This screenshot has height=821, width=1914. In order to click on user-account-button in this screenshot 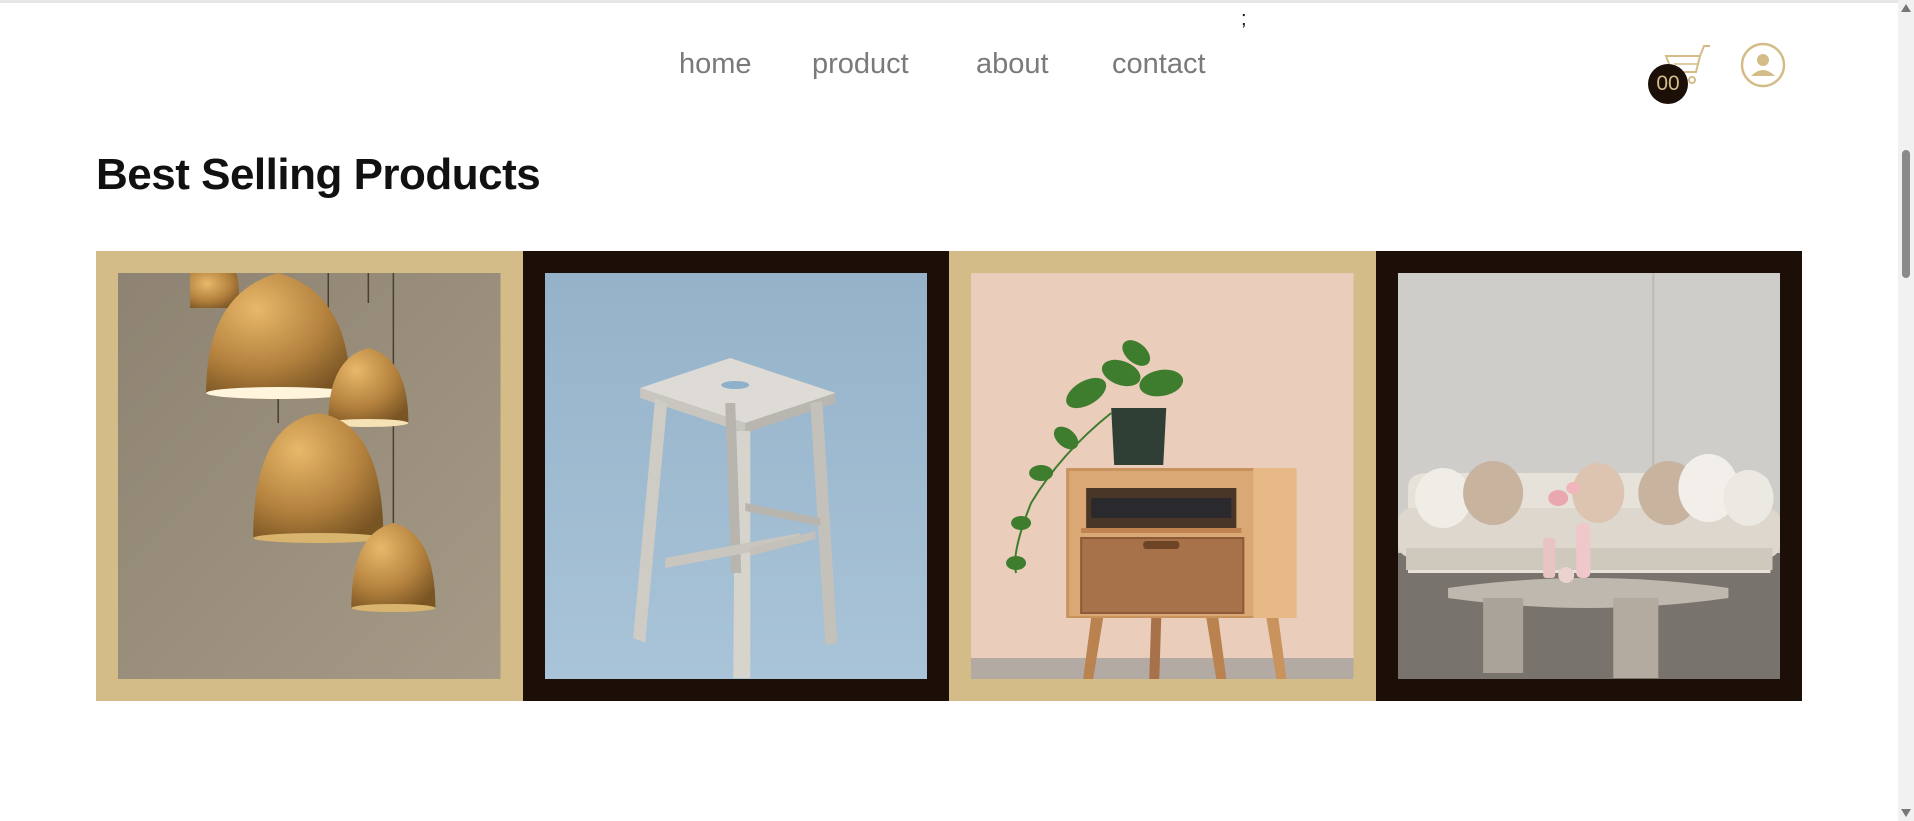, I will do `click(1763, 65)`.